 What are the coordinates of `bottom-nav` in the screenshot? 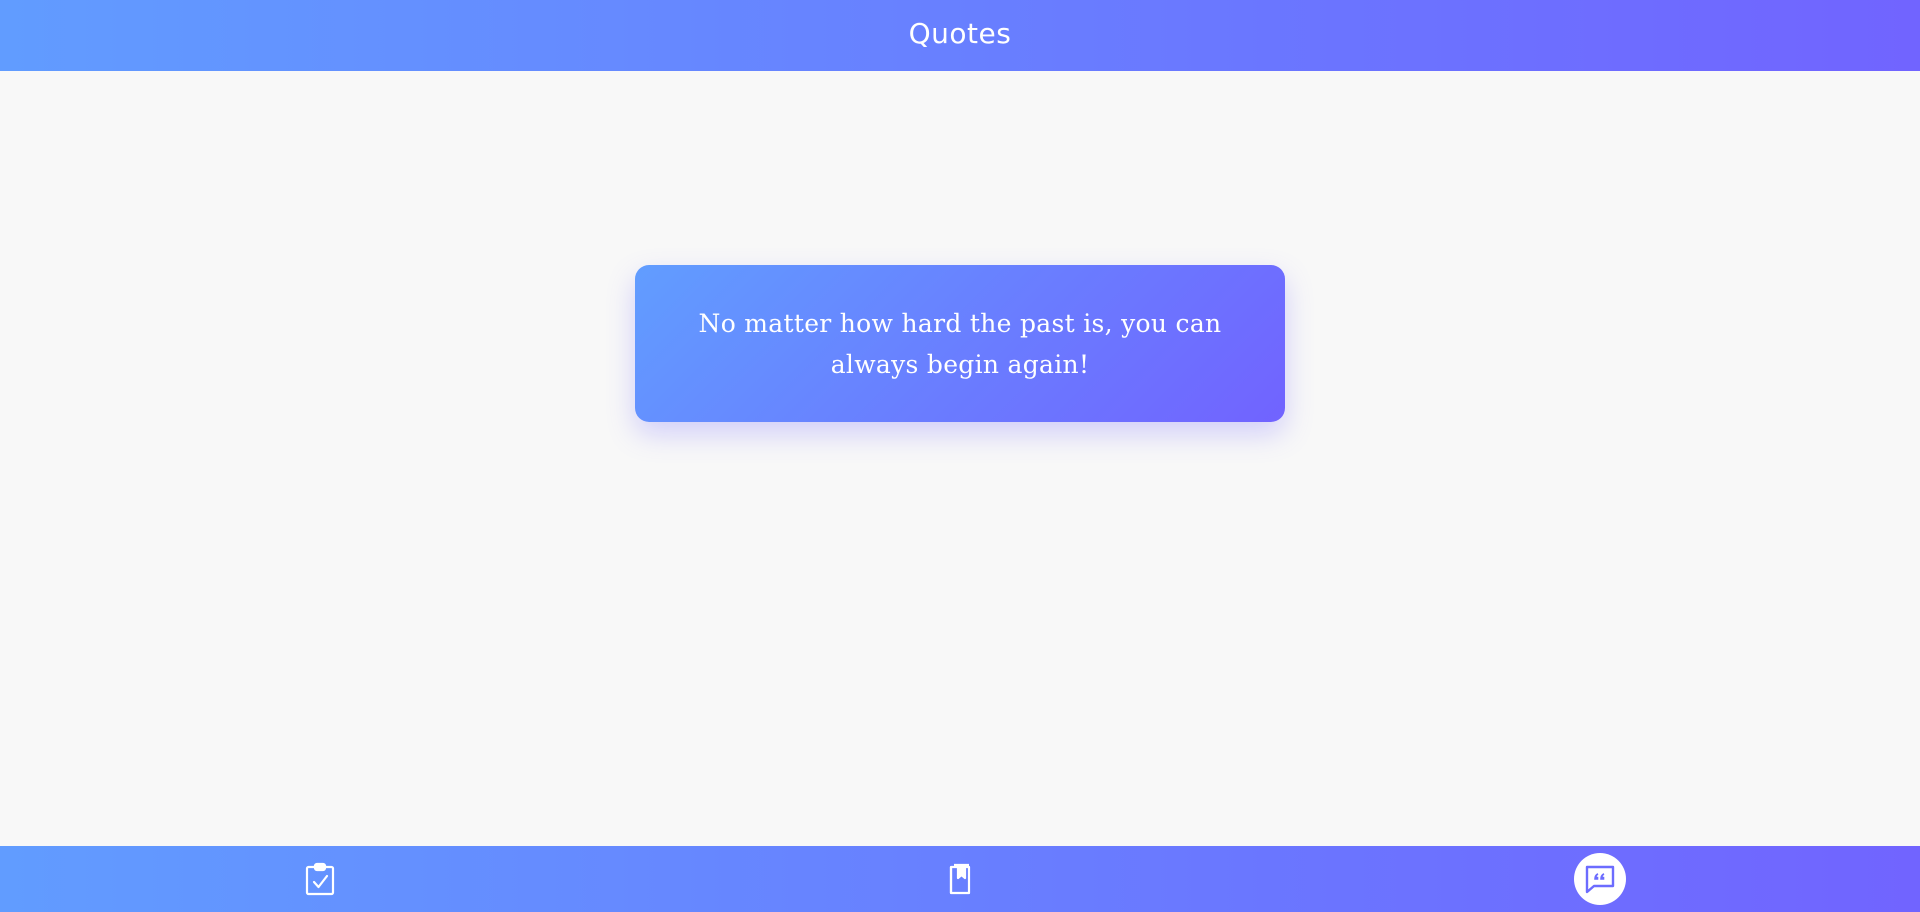 It's located at (960, 879).